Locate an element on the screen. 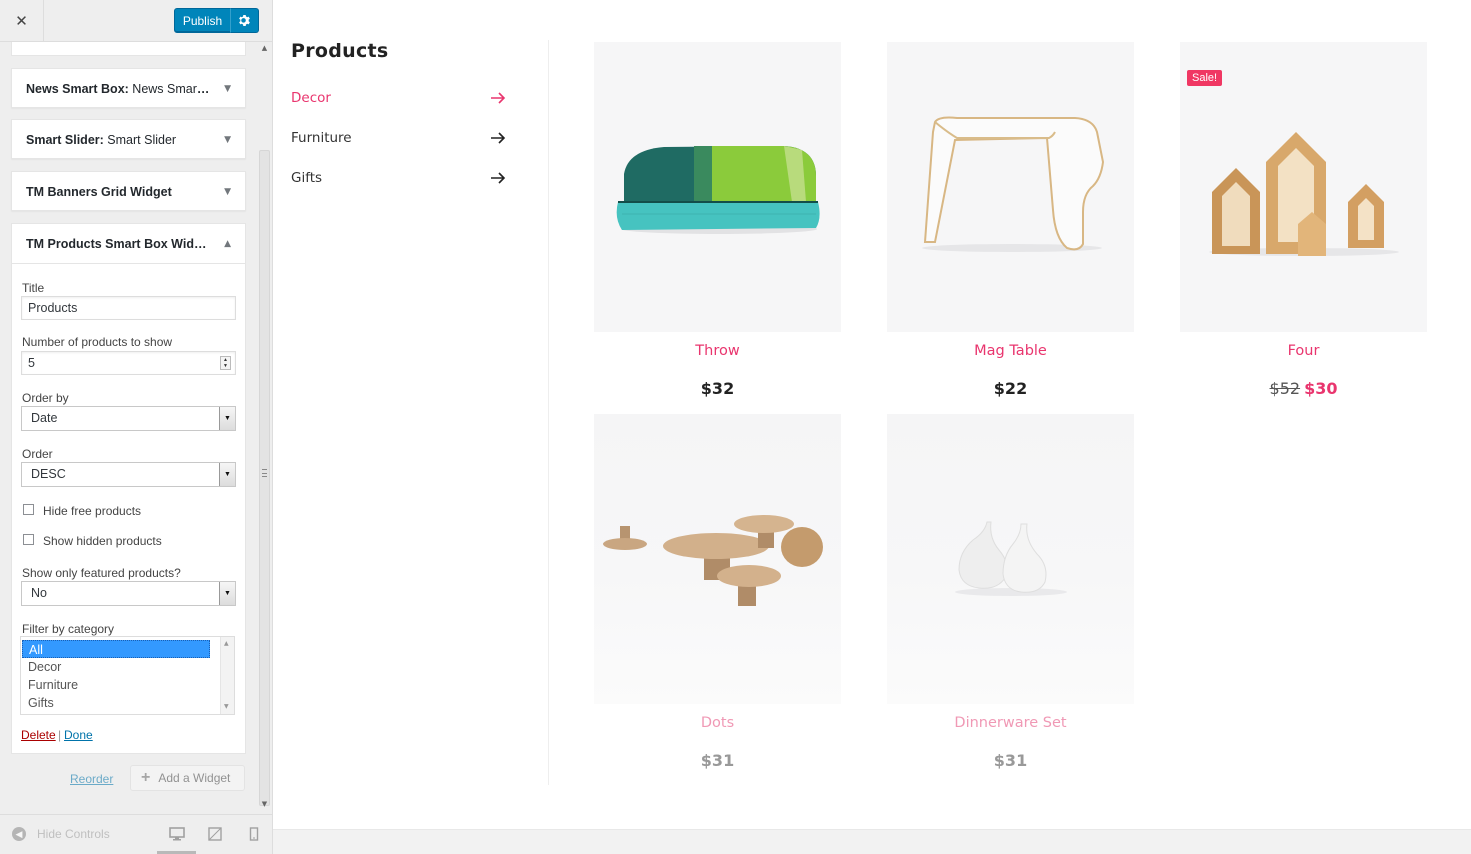  category-item-gifts: Gifts is located at coordinates (398, 180).